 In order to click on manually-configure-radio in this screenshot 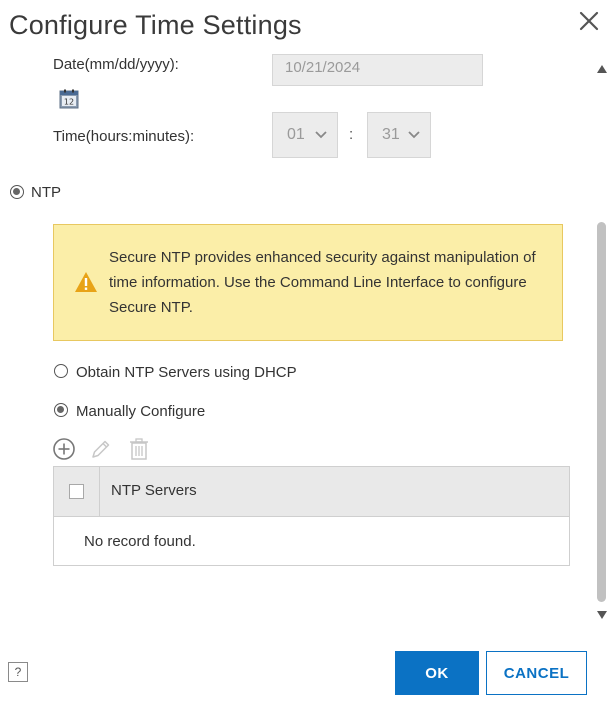, I will do `click(61, 410)`.